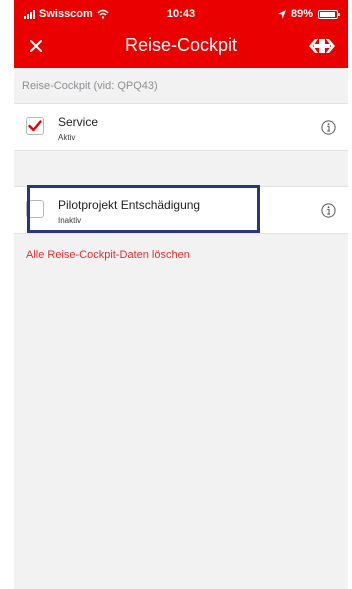 The width and height of the screenshot is (352, 589). What do you see at coordinates (70, 220) in the screenshot?
I see `item-status: Inaktiv` at bounding box center [70, 220].